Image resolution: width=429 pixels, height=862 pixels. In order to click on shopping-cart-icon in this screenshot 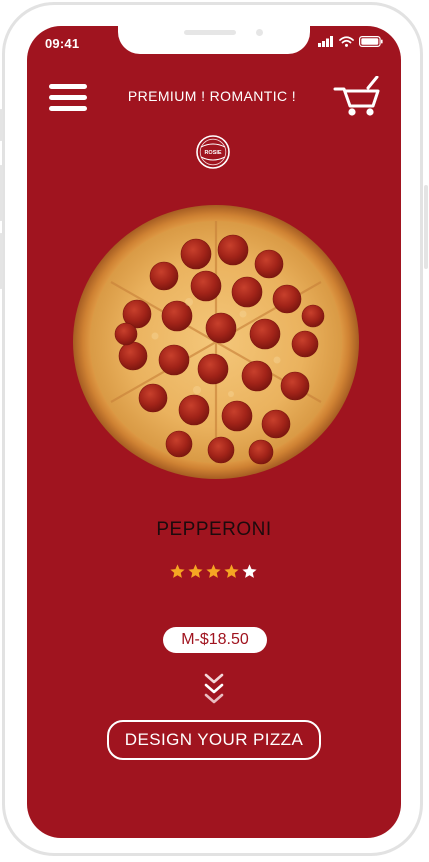, I will do `click(357, 96)`.